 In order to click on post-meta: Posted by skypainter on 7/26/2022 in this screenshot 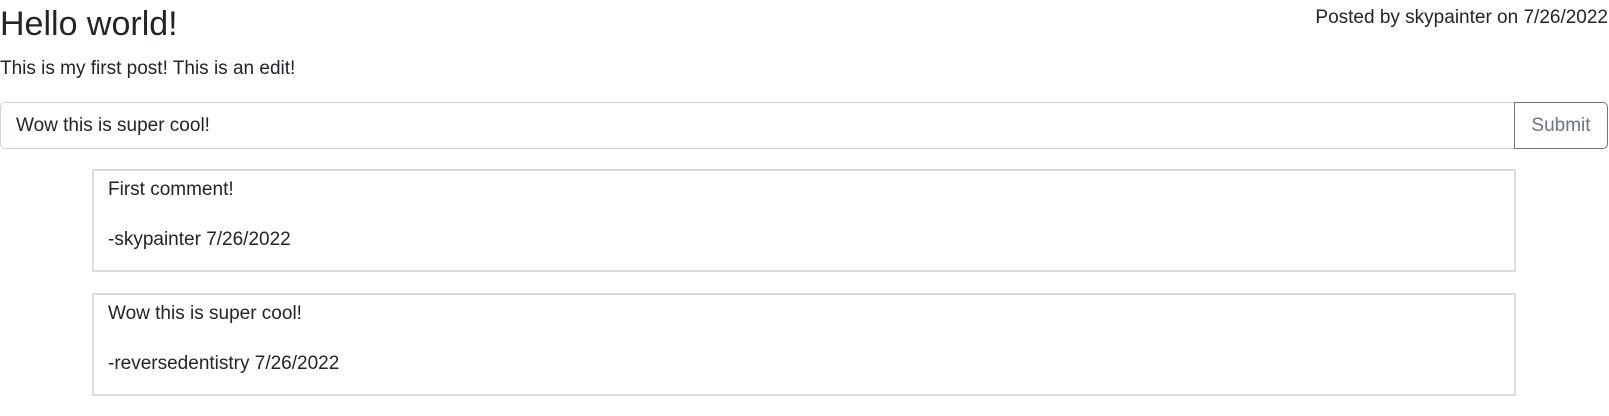, I will do `click(1461, 17)`.